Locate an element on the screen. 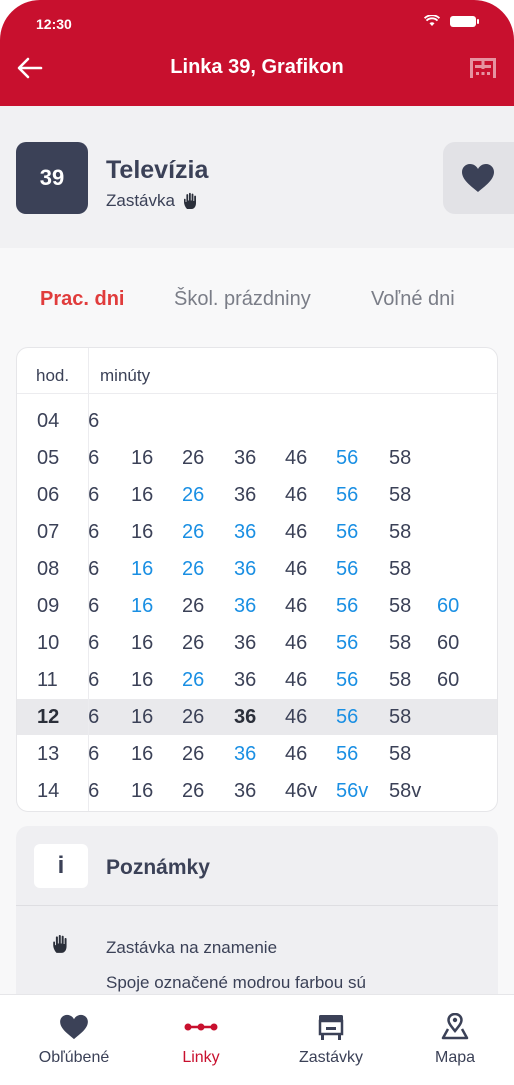 The height and width of the screenshot is (1085, 514). table-row: 07 06 16 26 36 46 56 58 is located at coordinates (257, 532).